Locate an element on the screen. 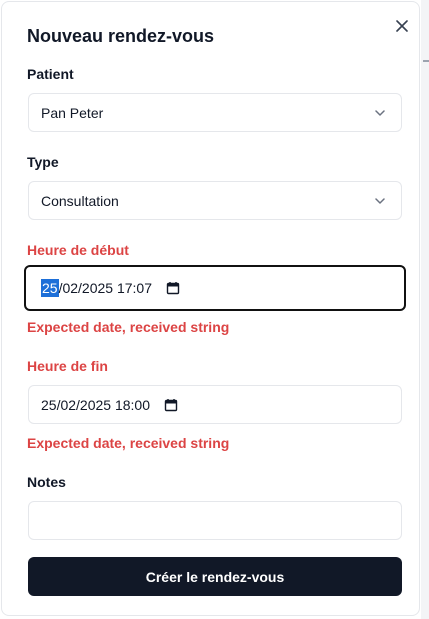  type-select-value: Consultation is located at coordinates (80, 200).